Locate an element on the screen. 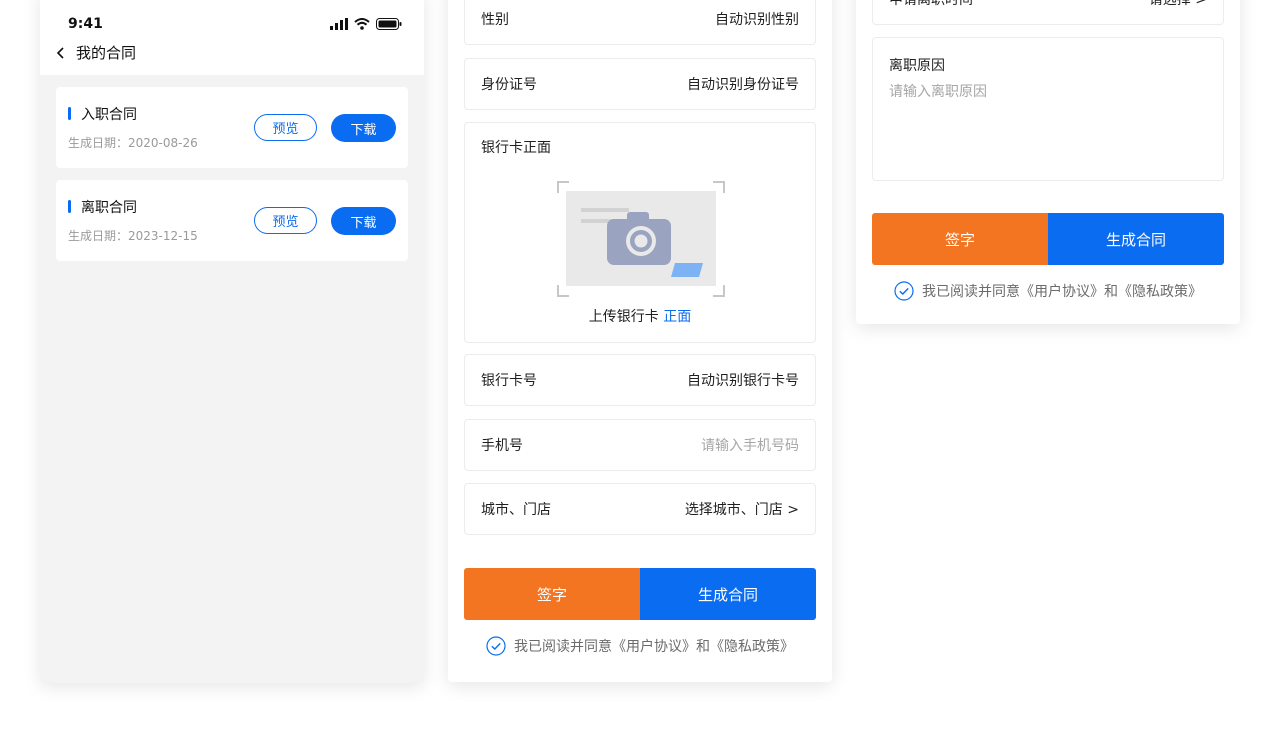  bank-card-number-row: 银行卡号 自动识别银行卡号 is located at coordinates (640, 380).